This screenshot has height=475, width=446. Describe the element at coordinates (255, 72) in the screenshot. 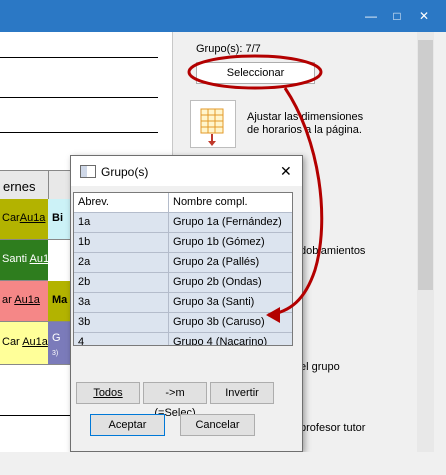

I see `annotation-ellipse` at that location.